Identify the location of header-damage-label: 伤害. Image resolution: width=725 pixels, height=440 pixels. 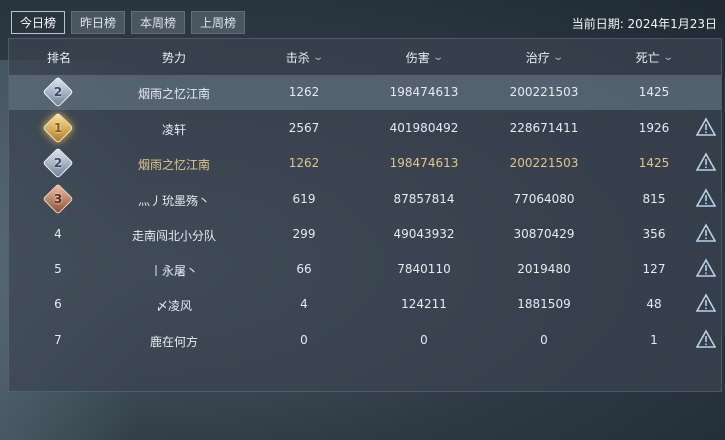
(417, 58).